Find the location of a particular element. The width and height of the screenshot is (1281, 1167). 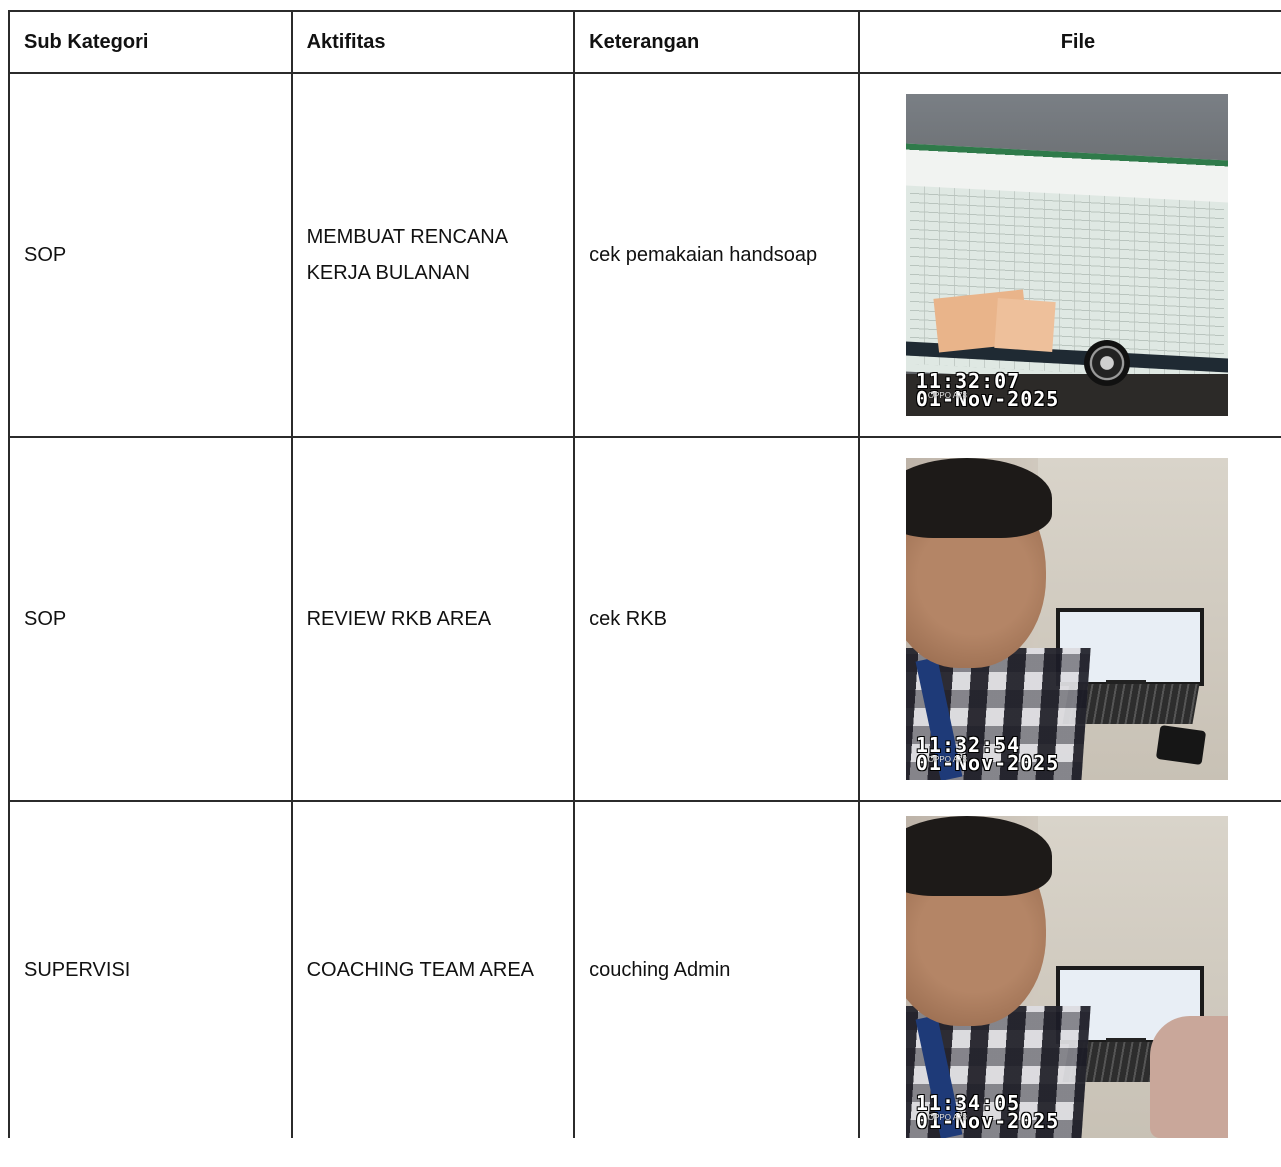

header-sub-kategori: Sub Kategori is located at coordinates (150, 42).